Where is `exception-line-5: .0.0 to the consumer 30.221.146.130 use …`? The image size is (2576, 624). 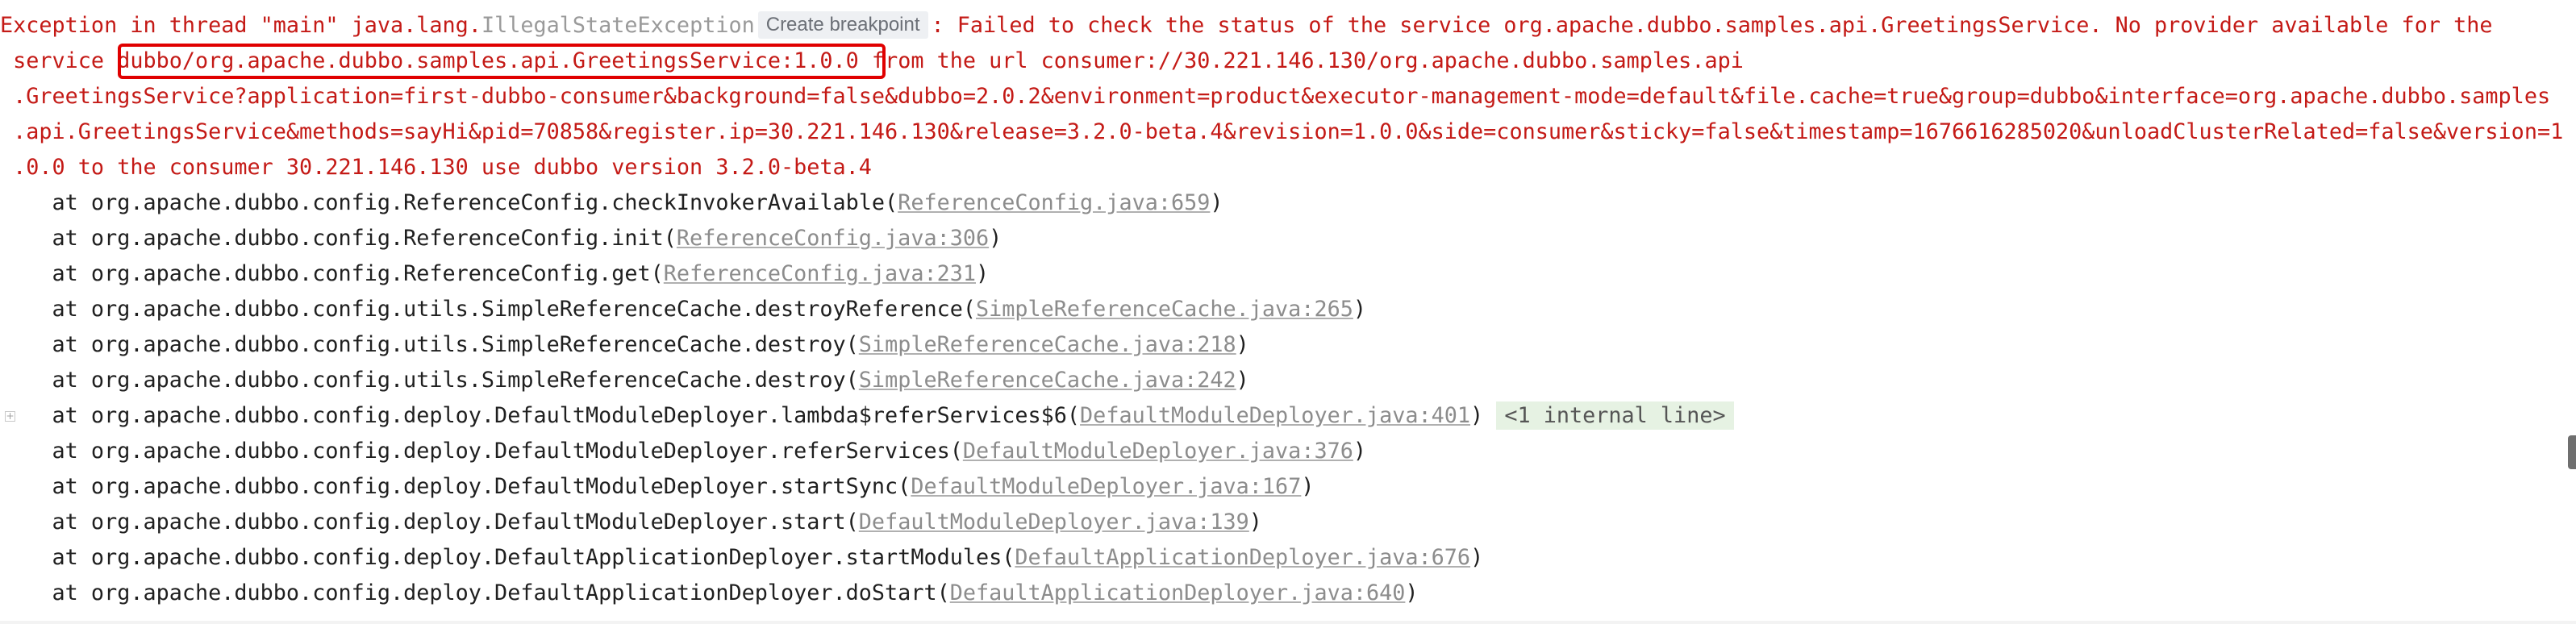 exception-line-5: .0.0 to the consumer 30.221.146.130 use … is located at coordinates (436, 167).